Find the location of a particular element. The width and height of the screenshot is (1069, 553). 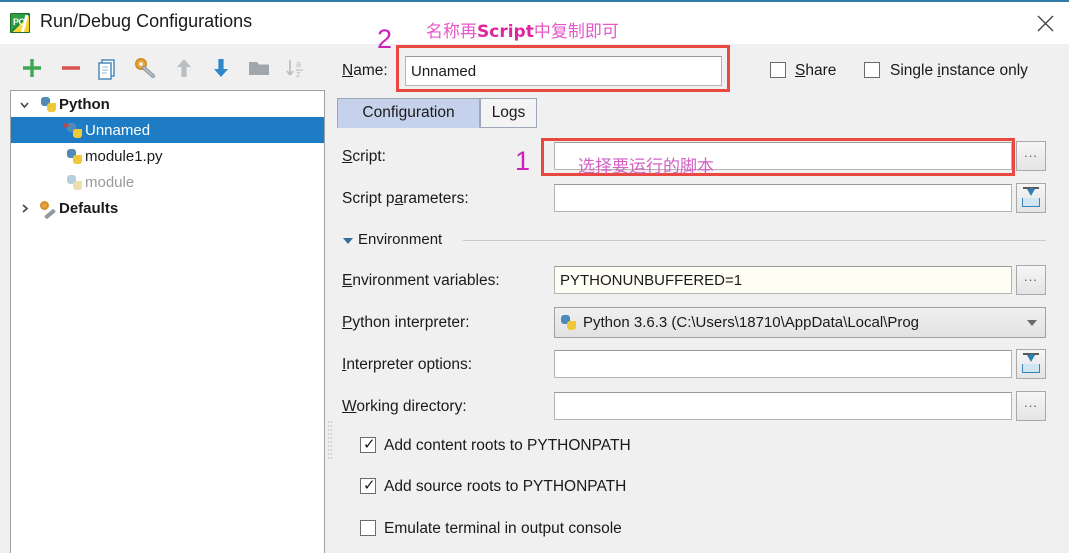

copy-configuration-button is located at coordinates (108, 68).